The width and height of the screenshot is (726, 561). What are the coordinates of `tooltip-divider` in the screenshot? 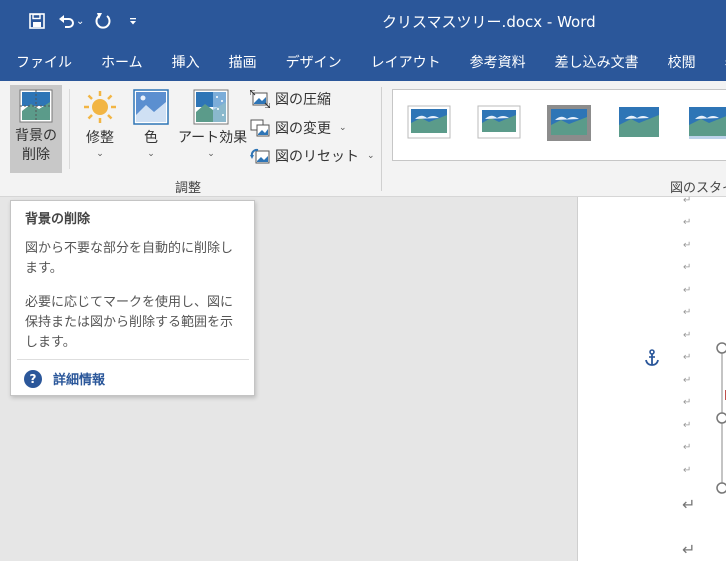 It's located at (133, 359).